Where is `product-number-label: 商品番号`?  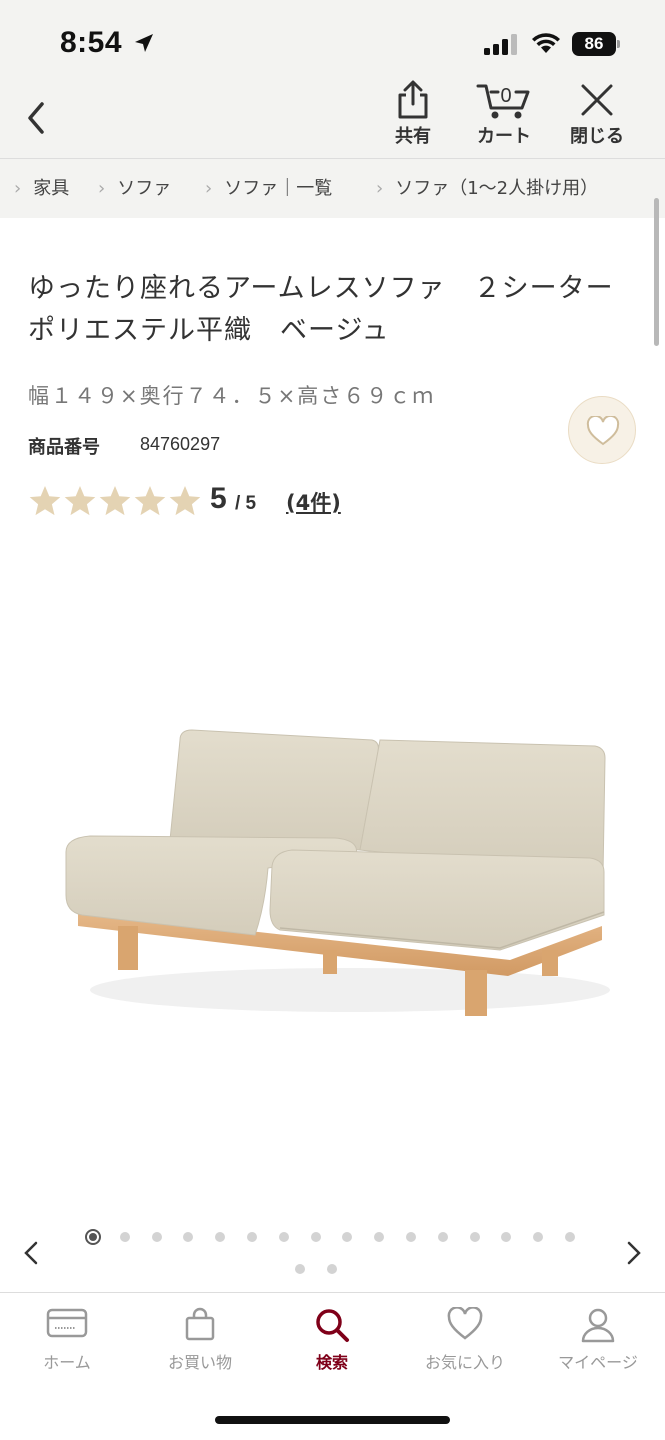
product-number-label: 商品番号 is located at coordinates (64, 447).